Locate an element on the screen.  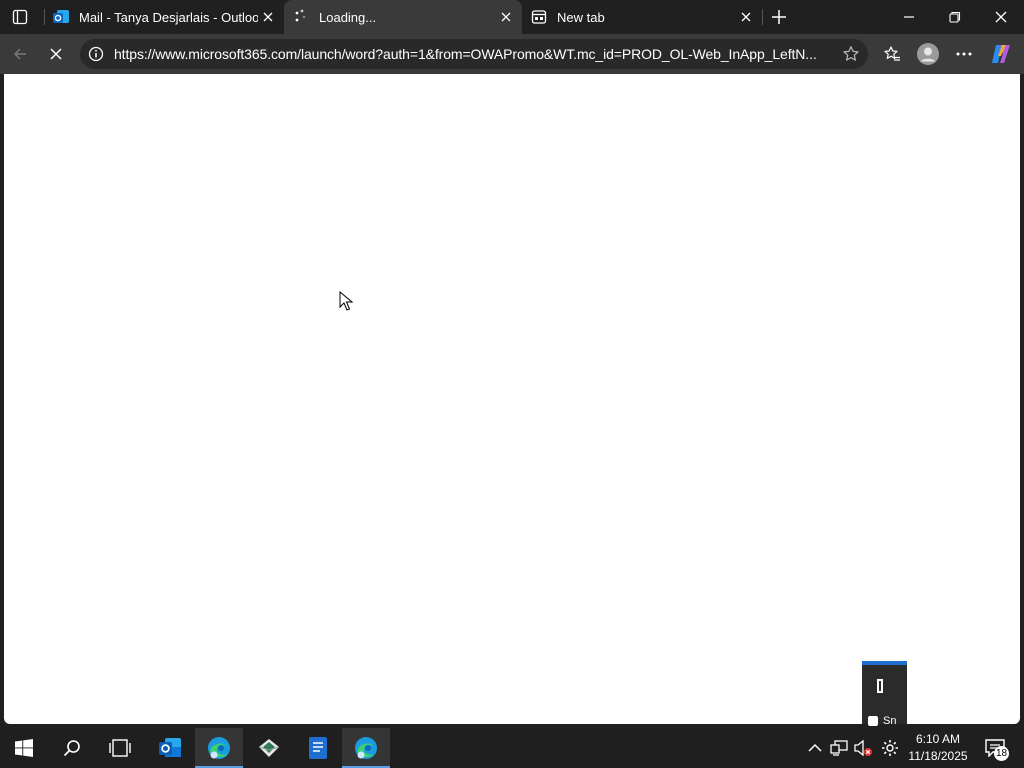
close-icon is located at coordinates (1001, 17).